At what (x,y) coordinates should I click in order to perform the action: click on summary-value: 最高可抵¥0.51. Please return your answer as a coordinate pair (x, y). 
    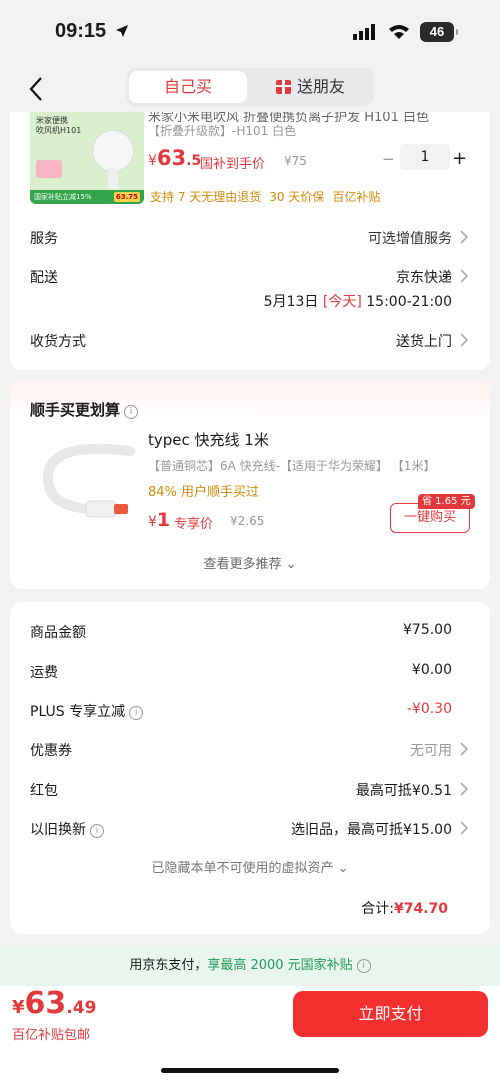
    Looking at the image, I should click on (403, 791).